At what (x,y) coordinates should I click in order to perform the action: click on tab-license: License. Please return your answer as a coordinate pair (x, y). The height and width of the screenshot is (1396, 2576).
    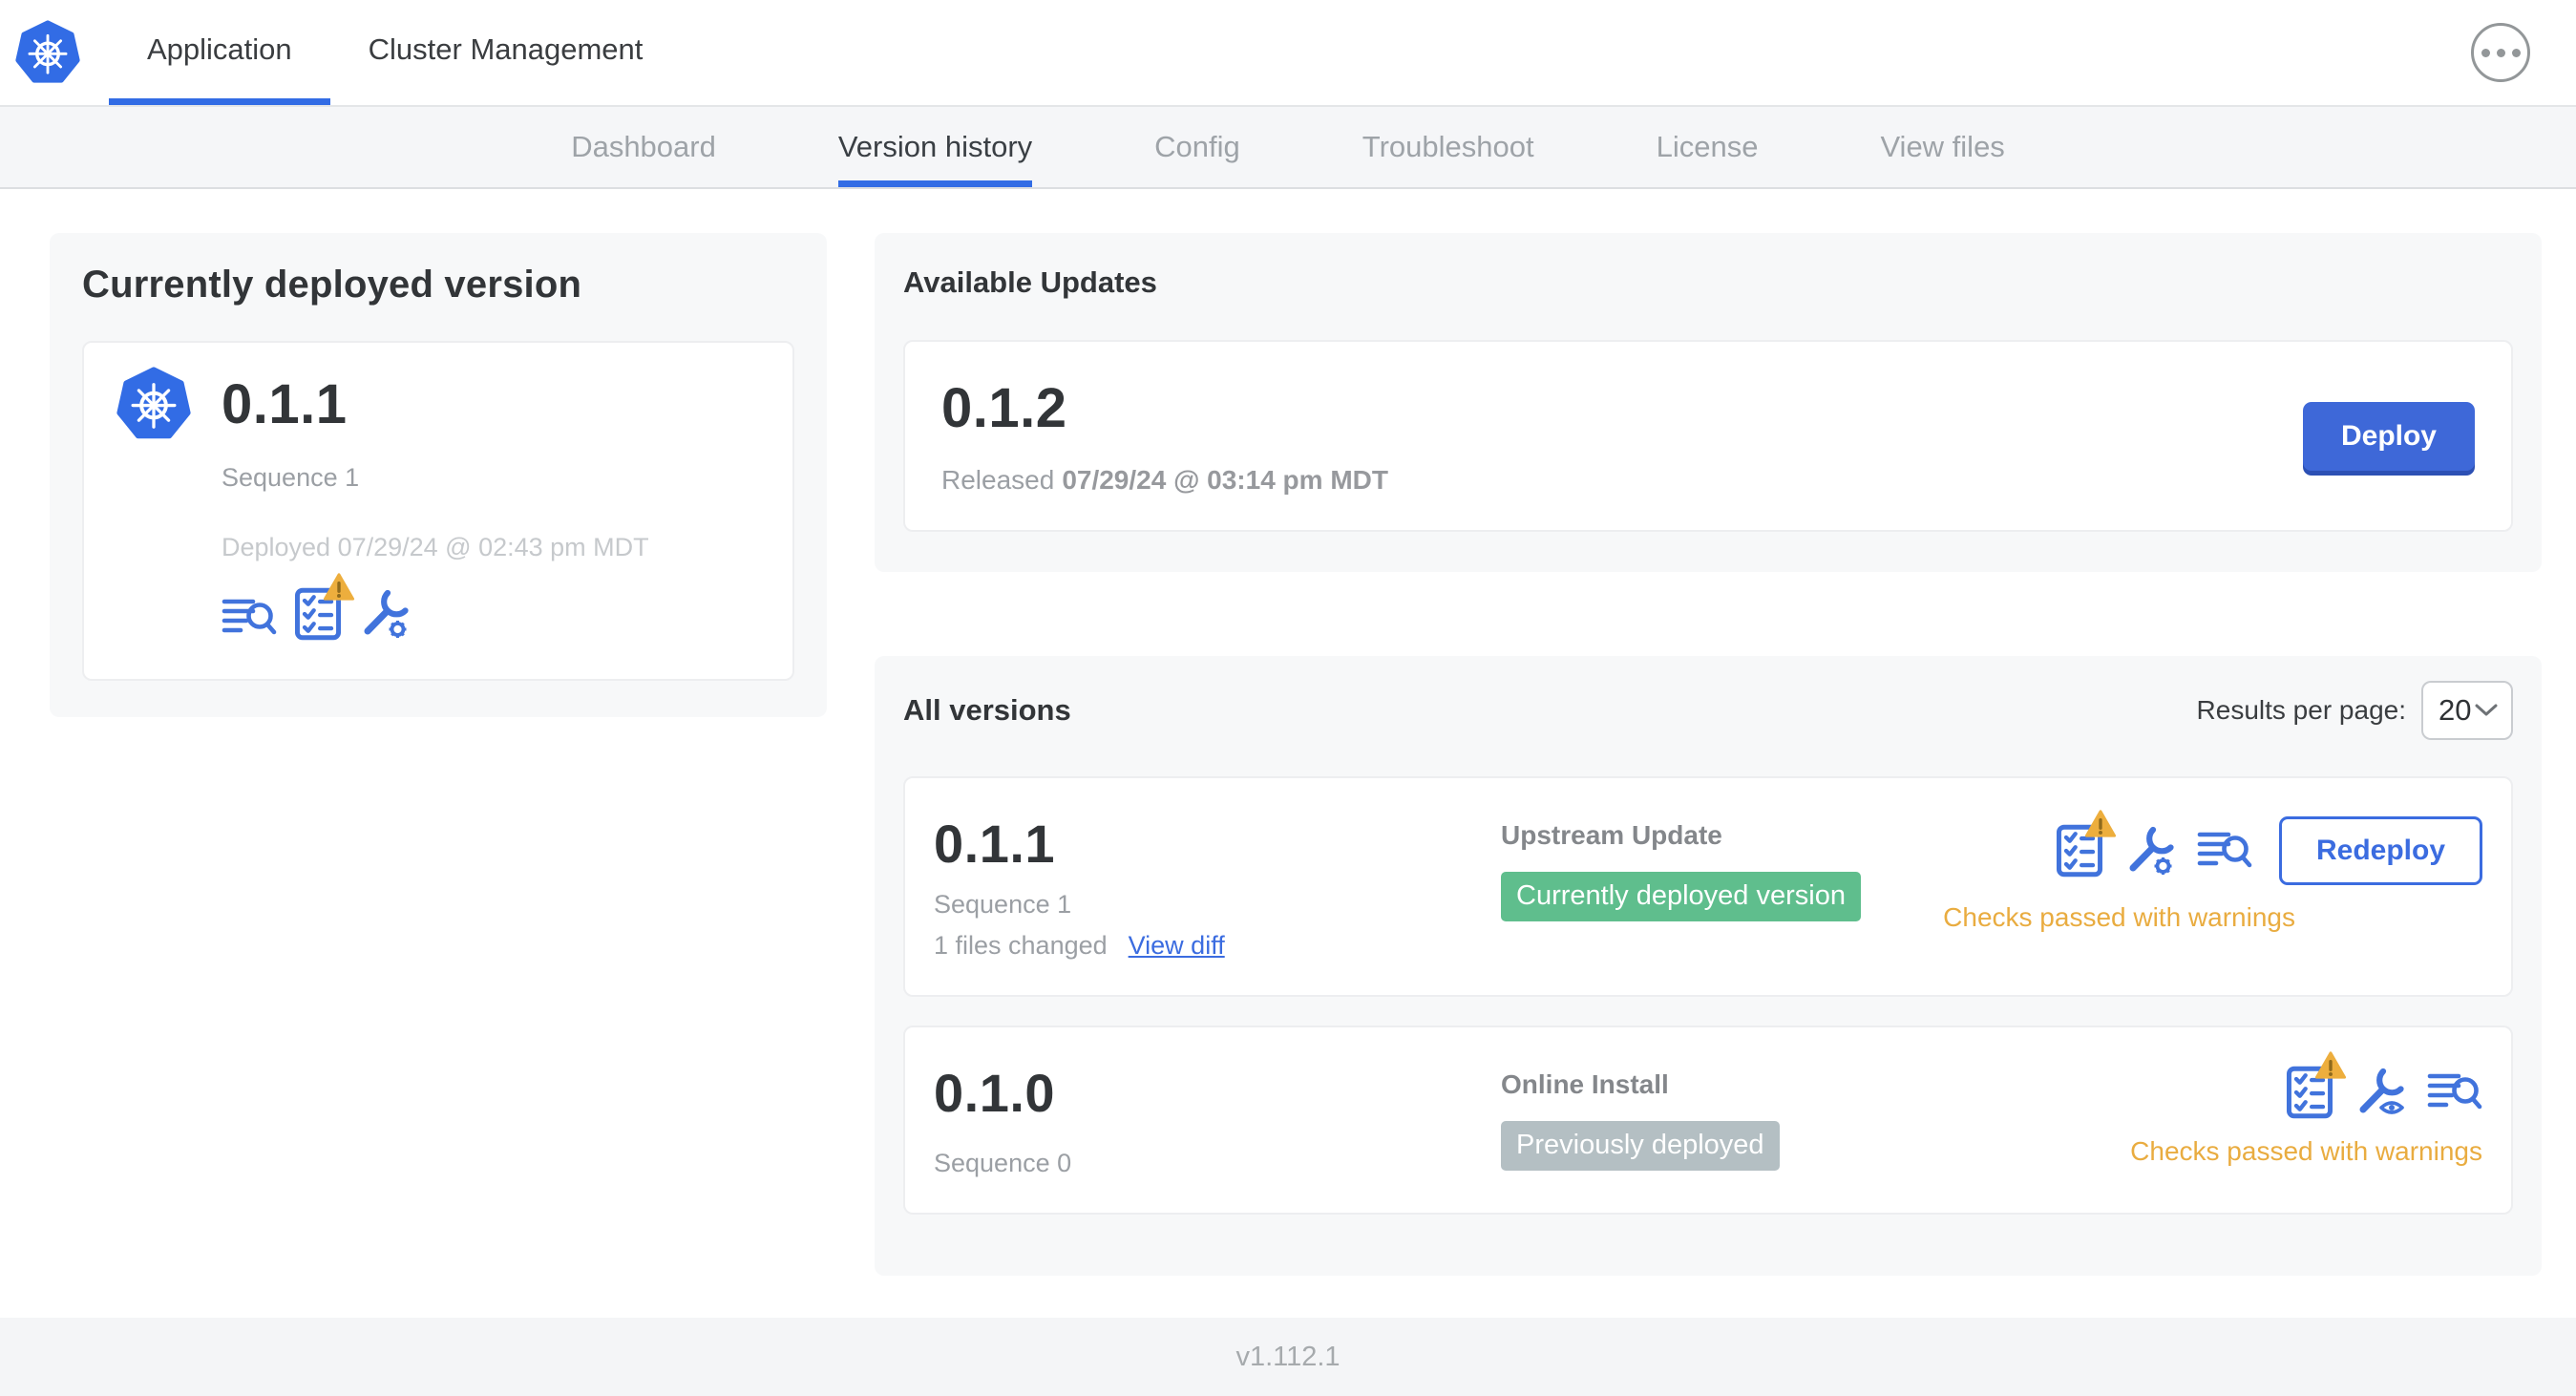
    Looking at the image, I should click on (1708, 147).